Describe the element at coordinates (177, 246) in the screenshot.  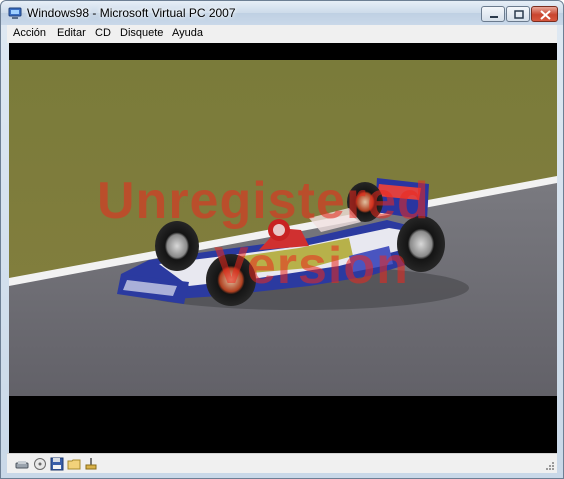
I see `front-tire-far` at that location.